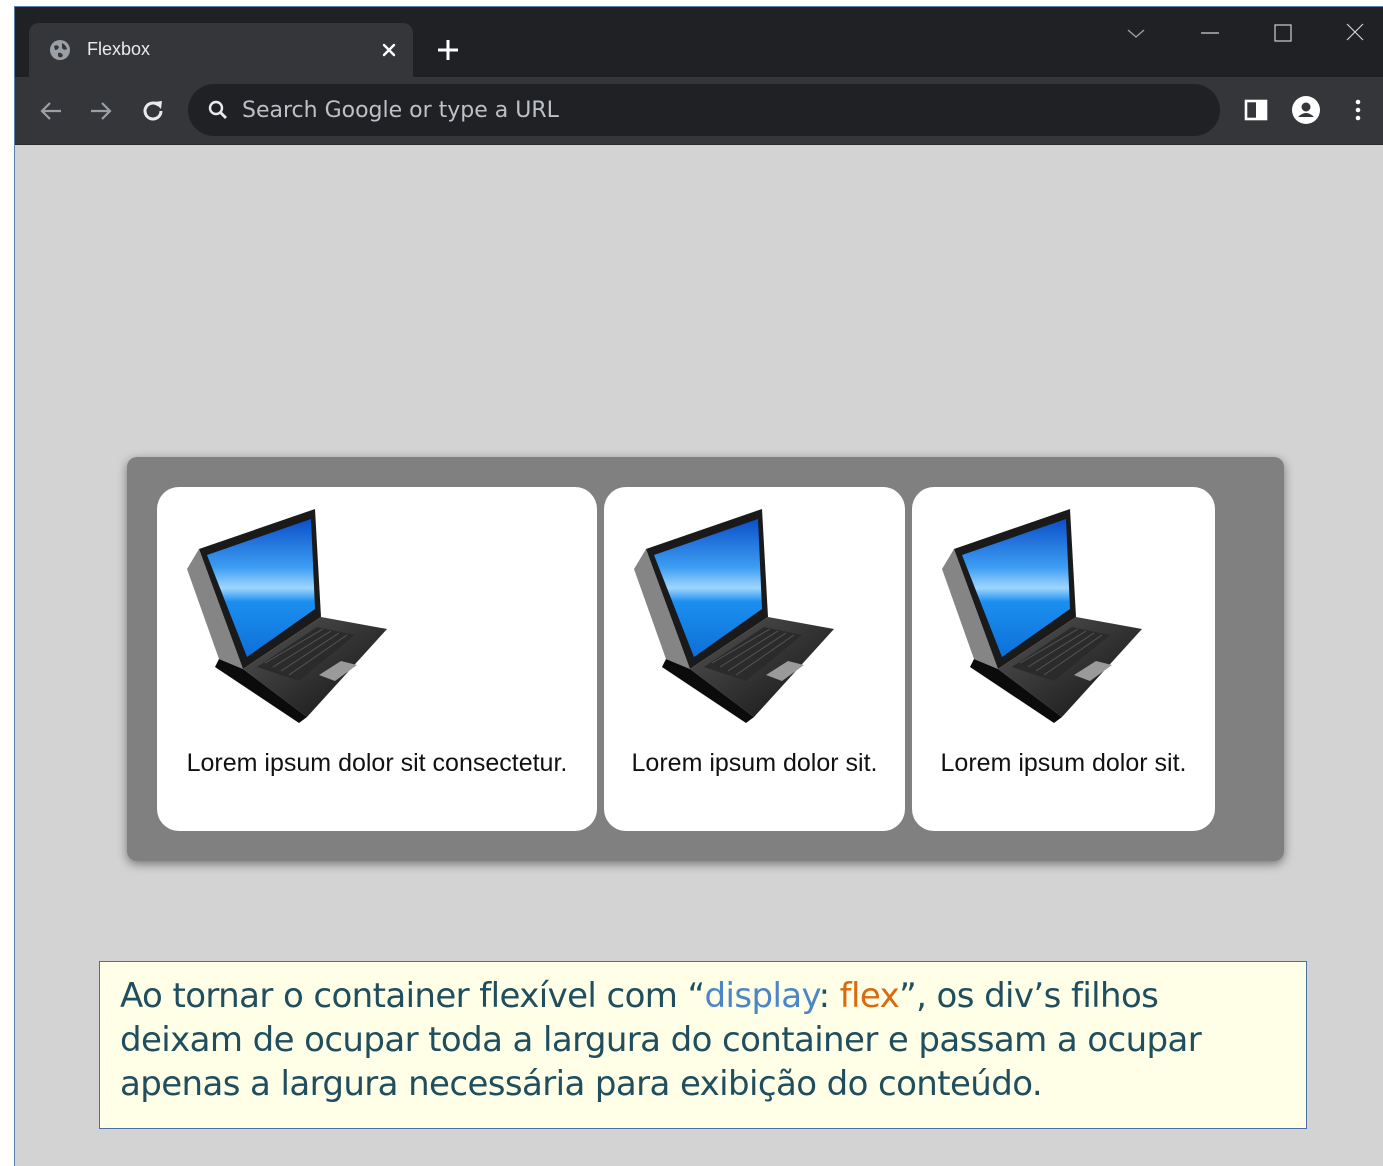 The width and height of the screenshot is (1383, 1166). What do you see at coordinates (1256, 110) in the screenshot?
I see `side-panel-icon` at bounding box center [1256, 110].